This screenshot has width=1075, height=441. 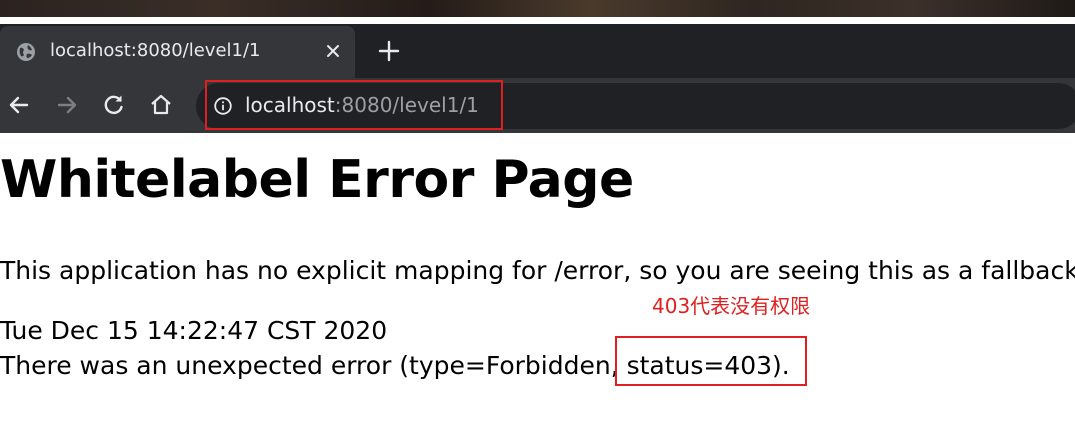 I want to click on page-title: Whitelabel Error Page, so click(x=317, y=180).